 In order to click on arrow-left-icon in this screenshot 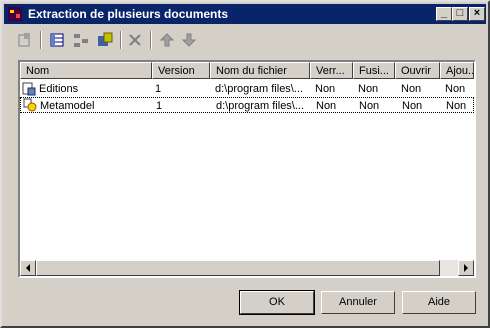, I will do `click(28, 268)`.